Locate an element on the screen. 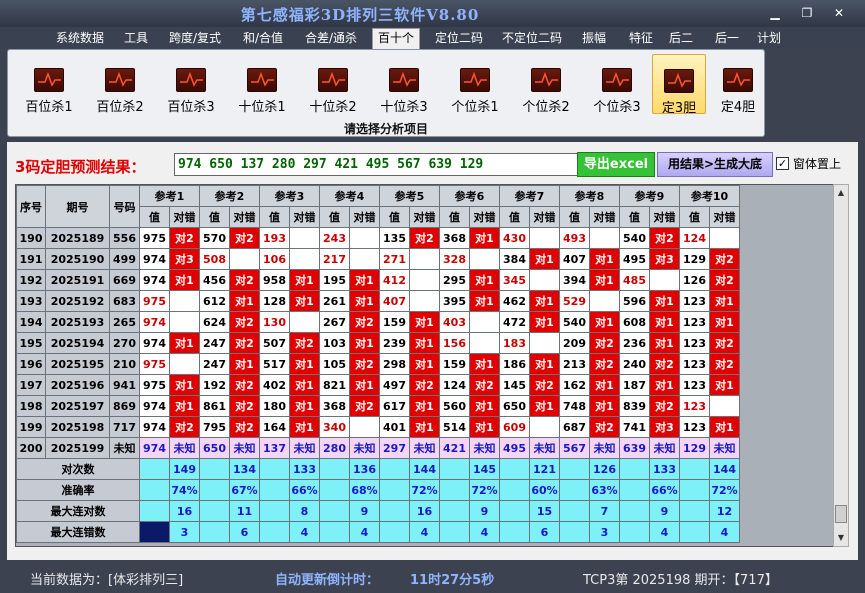 This screenshot has width=865, height=593. menu-item: 不定位二码 is located at coordinates (532, 39).